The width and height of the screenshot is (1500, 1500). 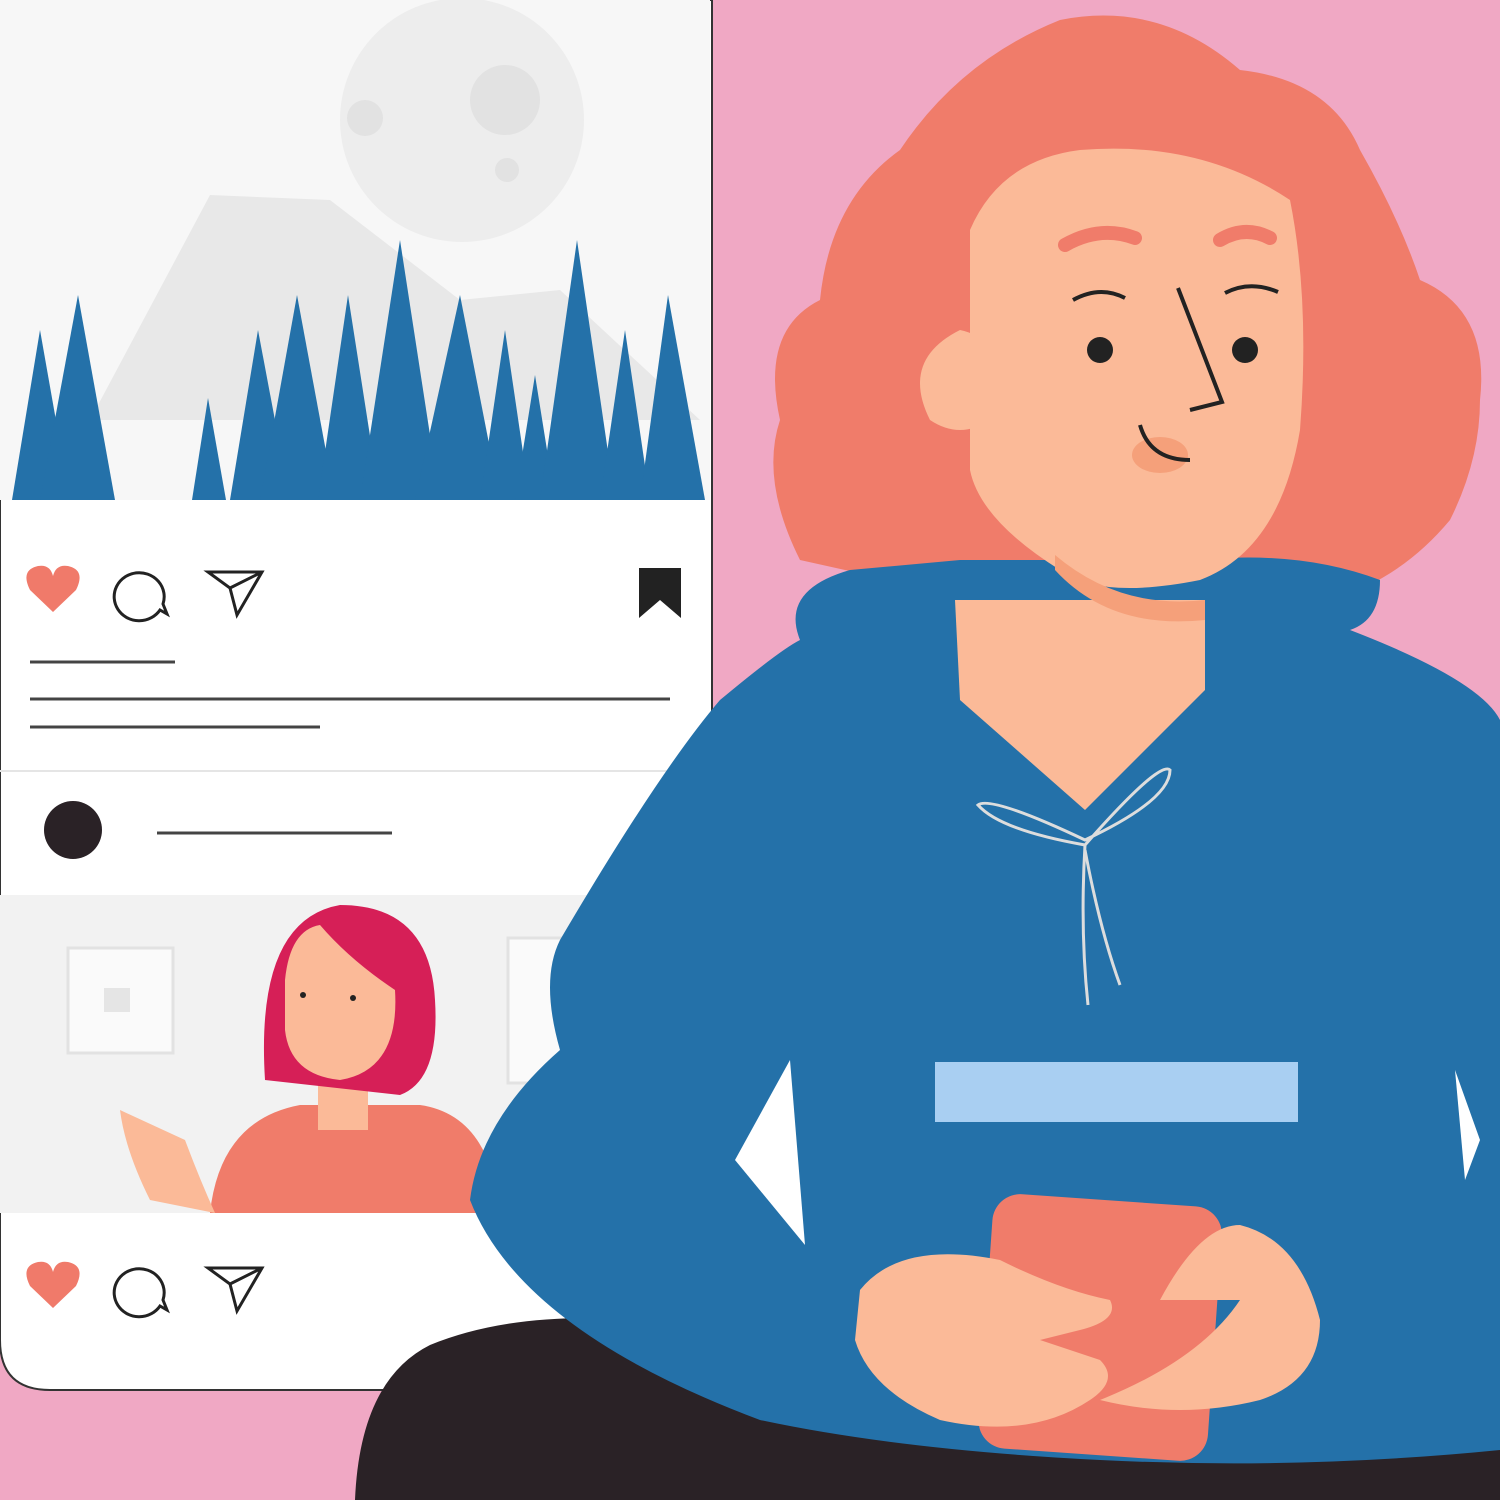 What do you see at coordinates (1116, 1092) in the screenshot?
I see `chest-badge` at bounding box center [1116, 1092].